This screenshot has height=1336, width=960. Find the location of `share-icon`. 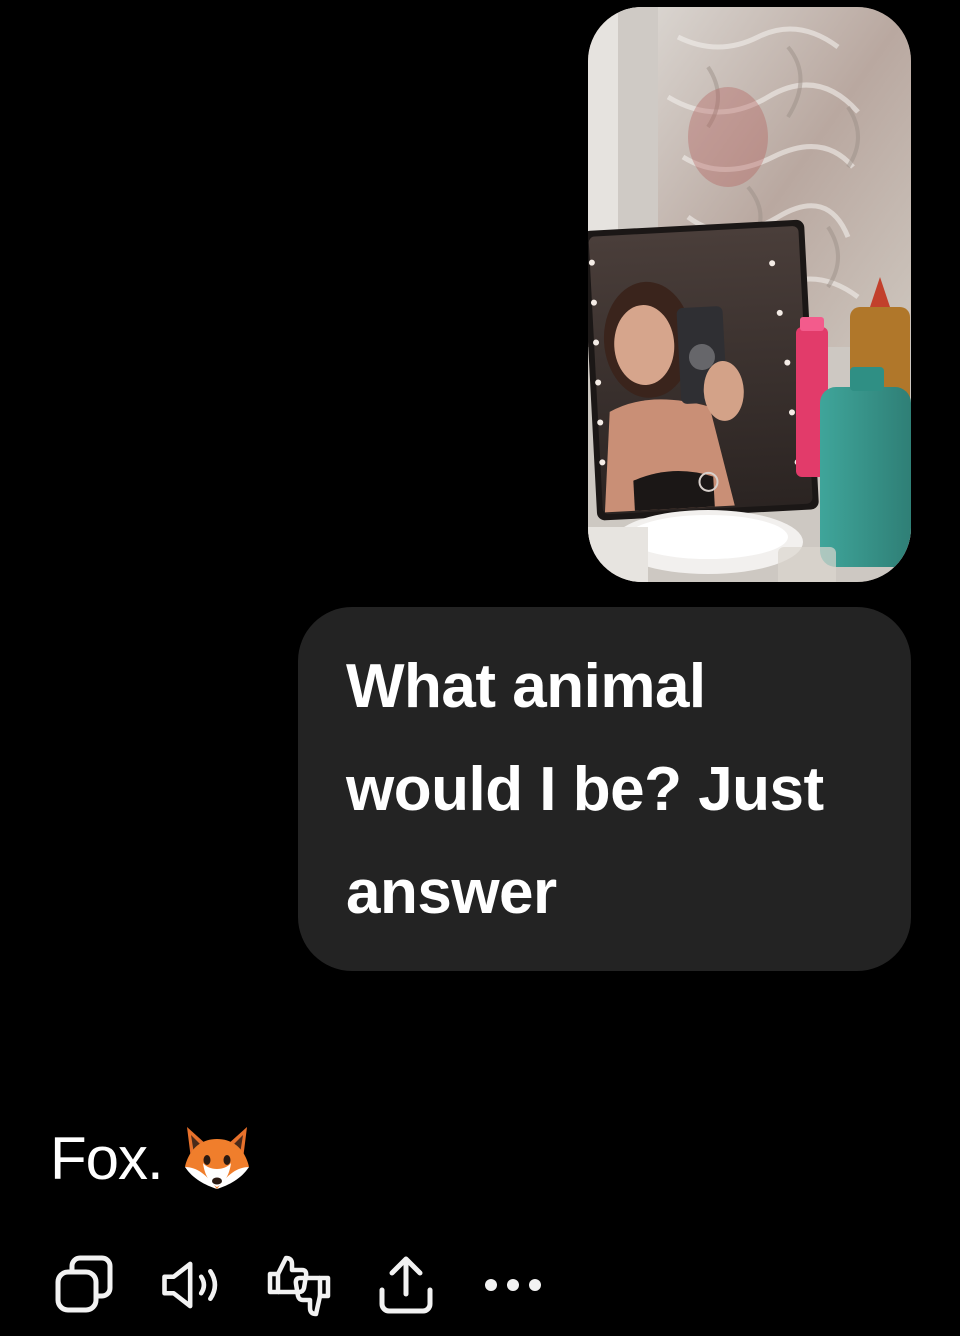

share-icon is located at coordinates (406, 1285).